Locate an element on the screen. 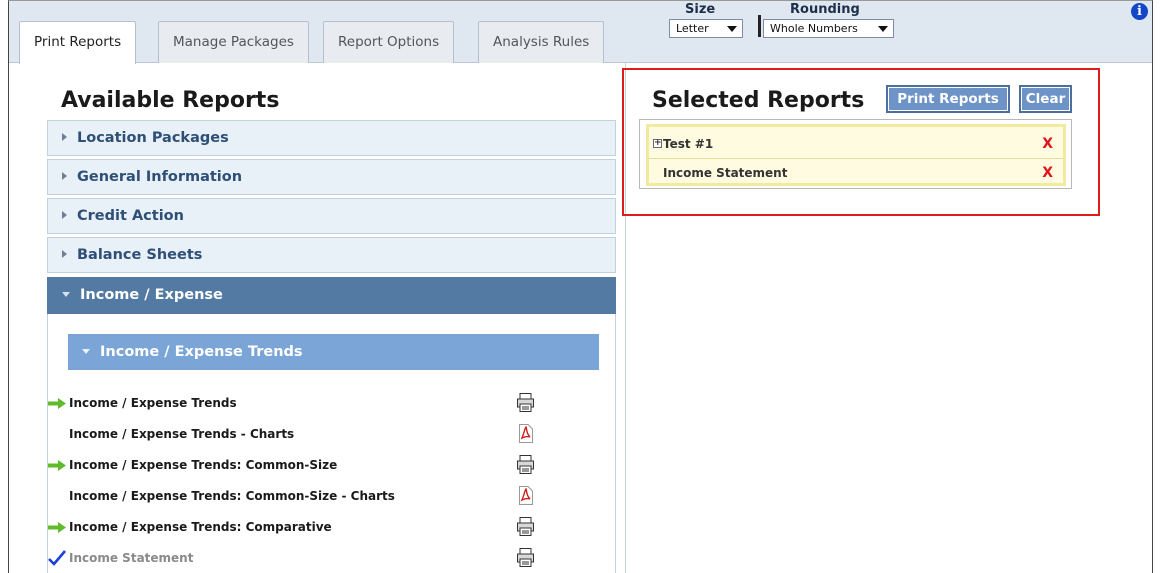 This screenshot has height=573, width=1161. expand-plus-icon: + is located at coordinates (657, 143).